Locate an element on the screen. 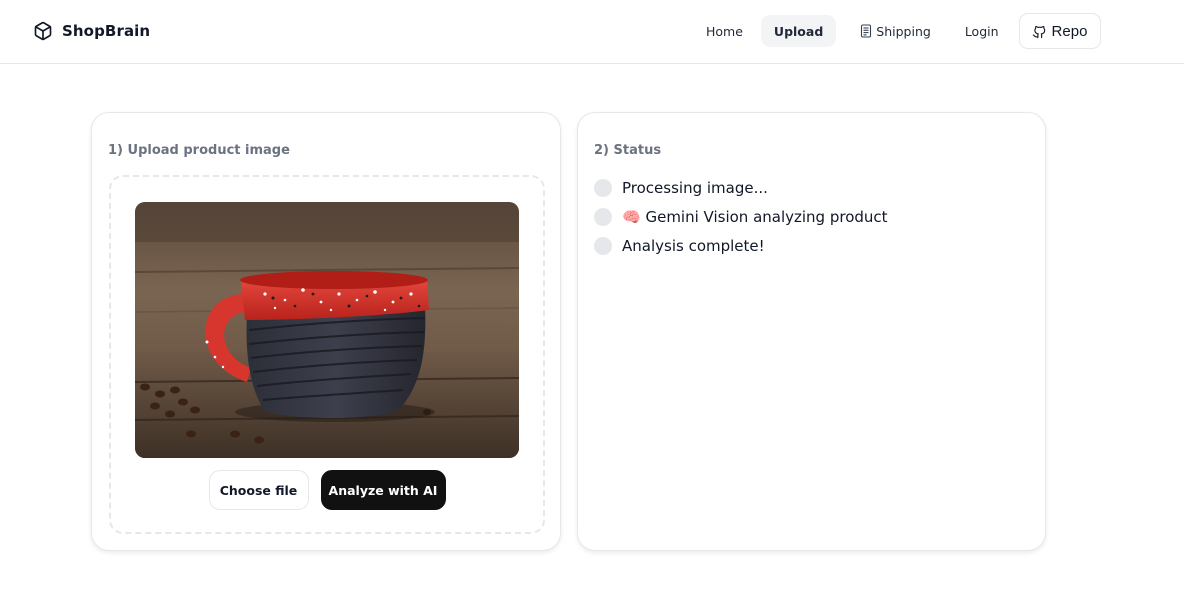 Image resolution: width=1184 pixels, height=604 pixels. nav-shipping-label: Shipping is located at coordinates (903, 31).